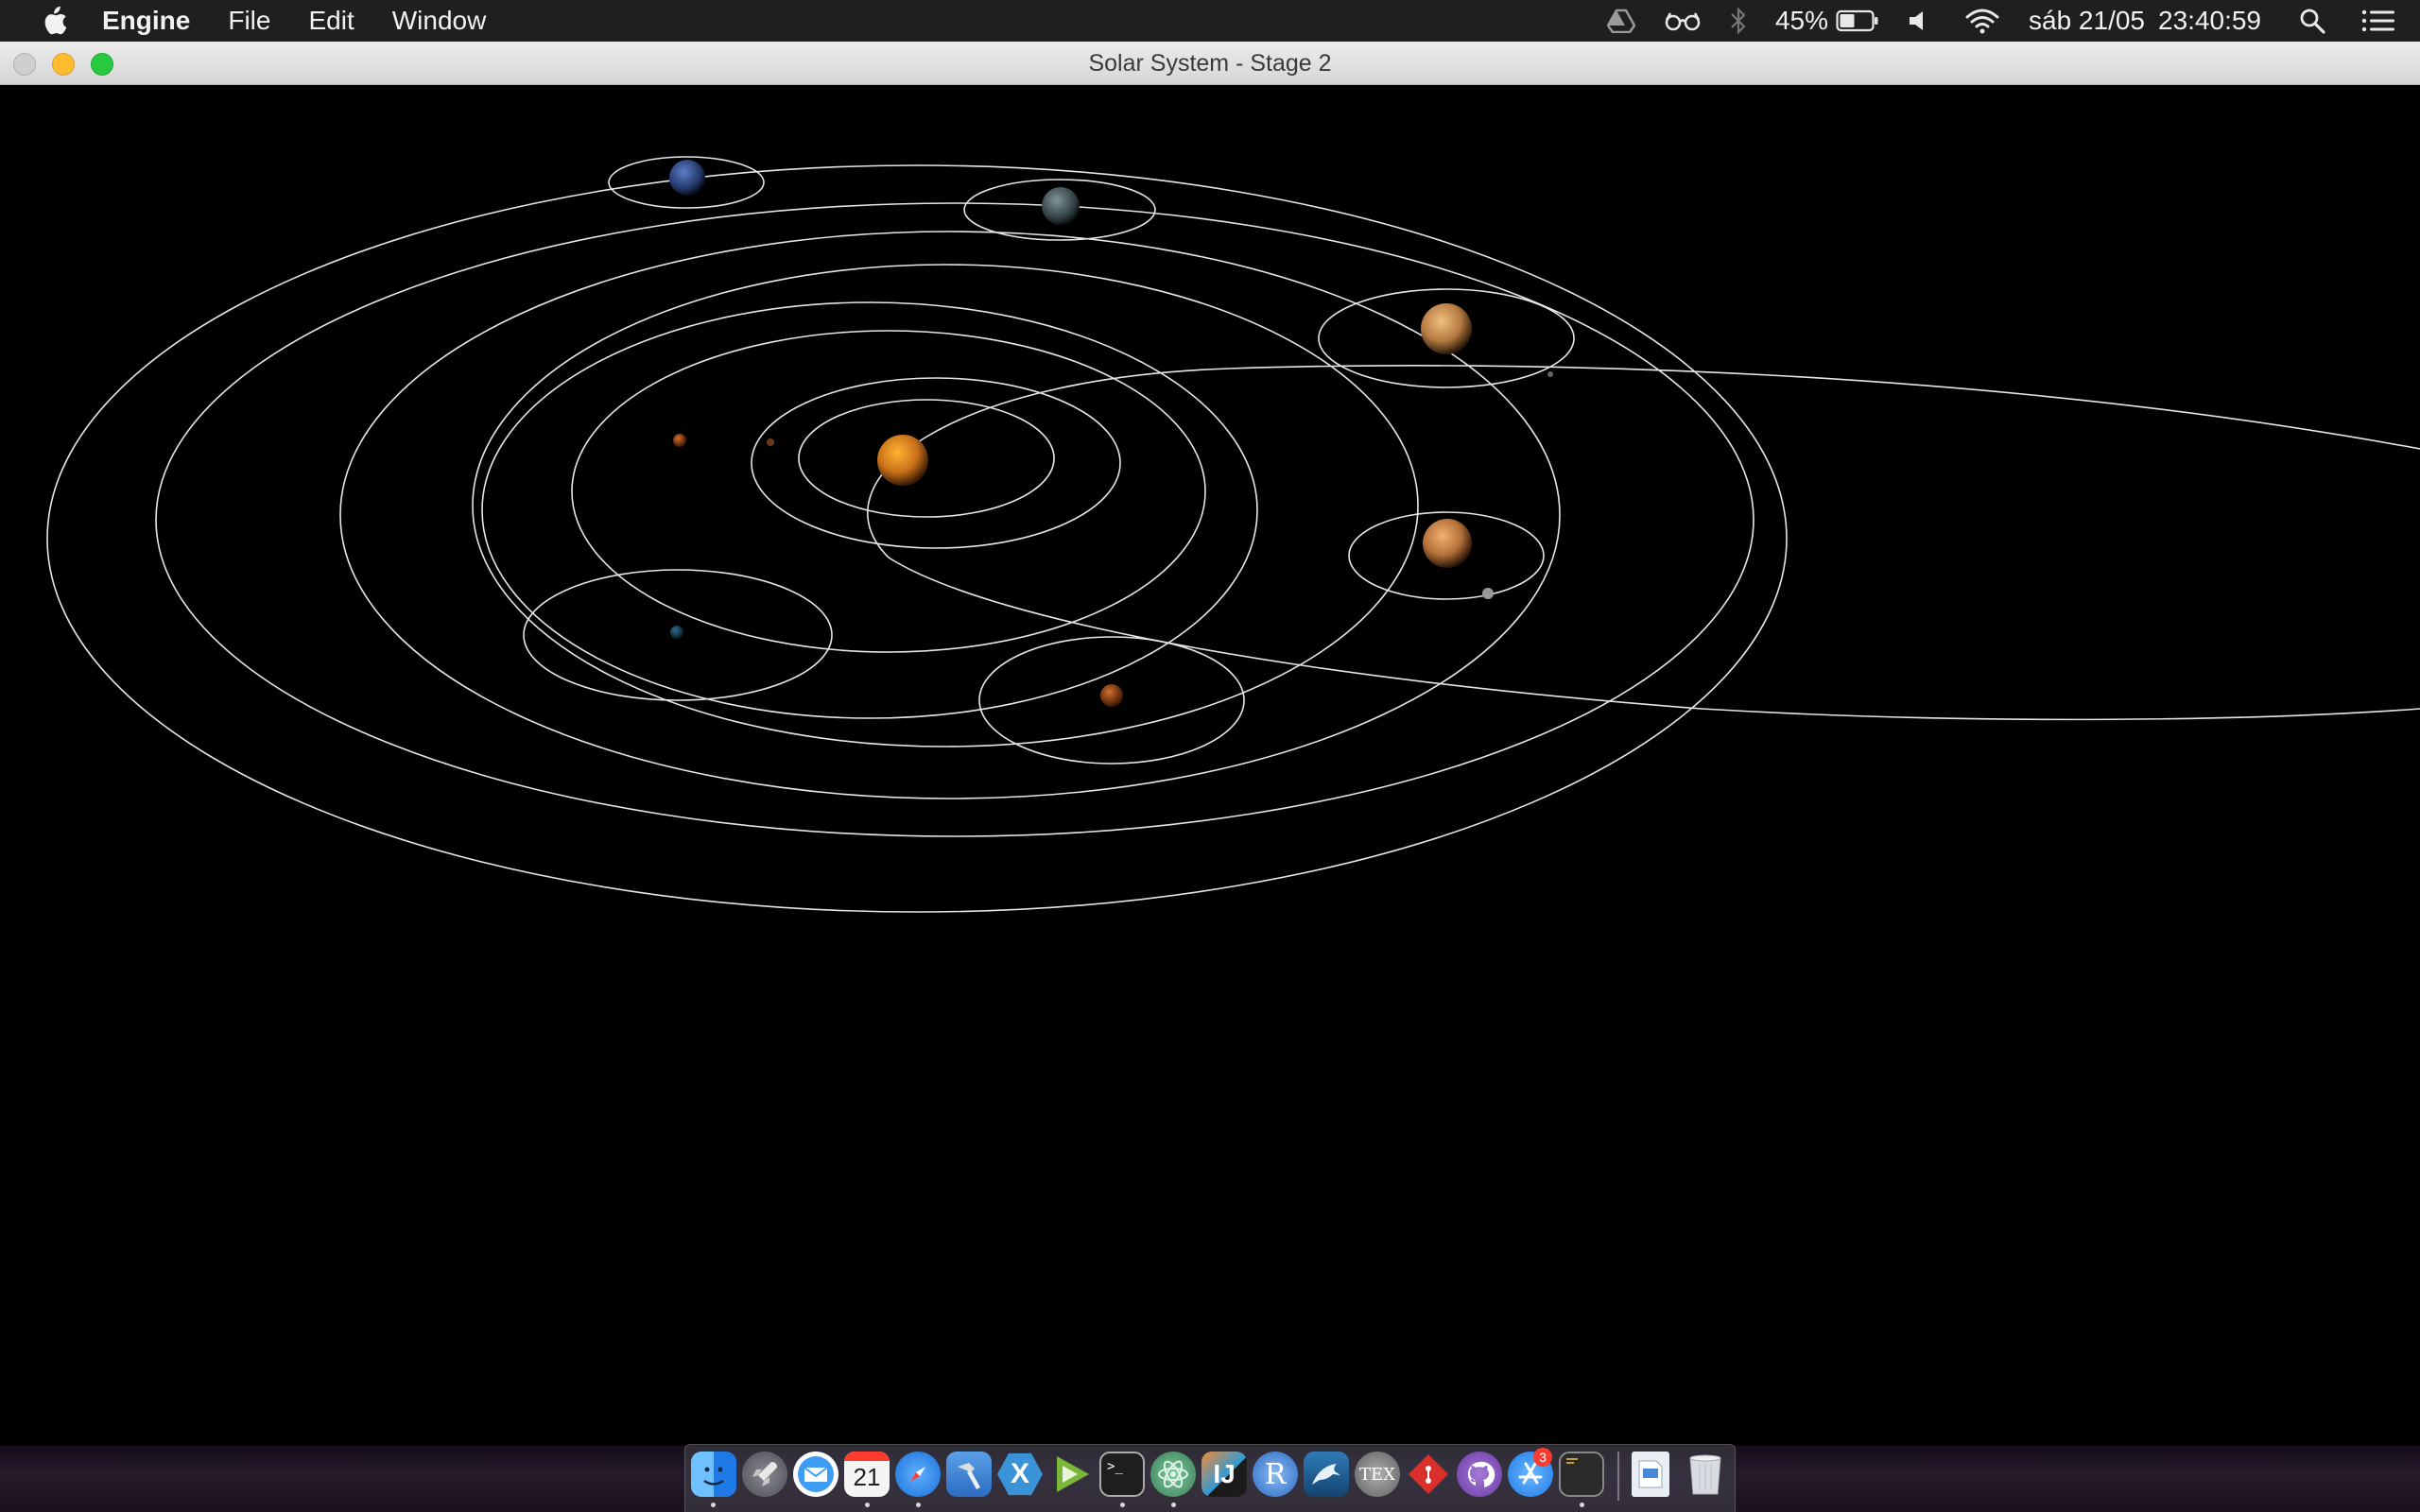 This screenshot has height=1512, width=2420. What do you see at coordinates (1428, 1474) in the screenshot?
I see `diamond-icon` at bounding box center [1428, 1474].